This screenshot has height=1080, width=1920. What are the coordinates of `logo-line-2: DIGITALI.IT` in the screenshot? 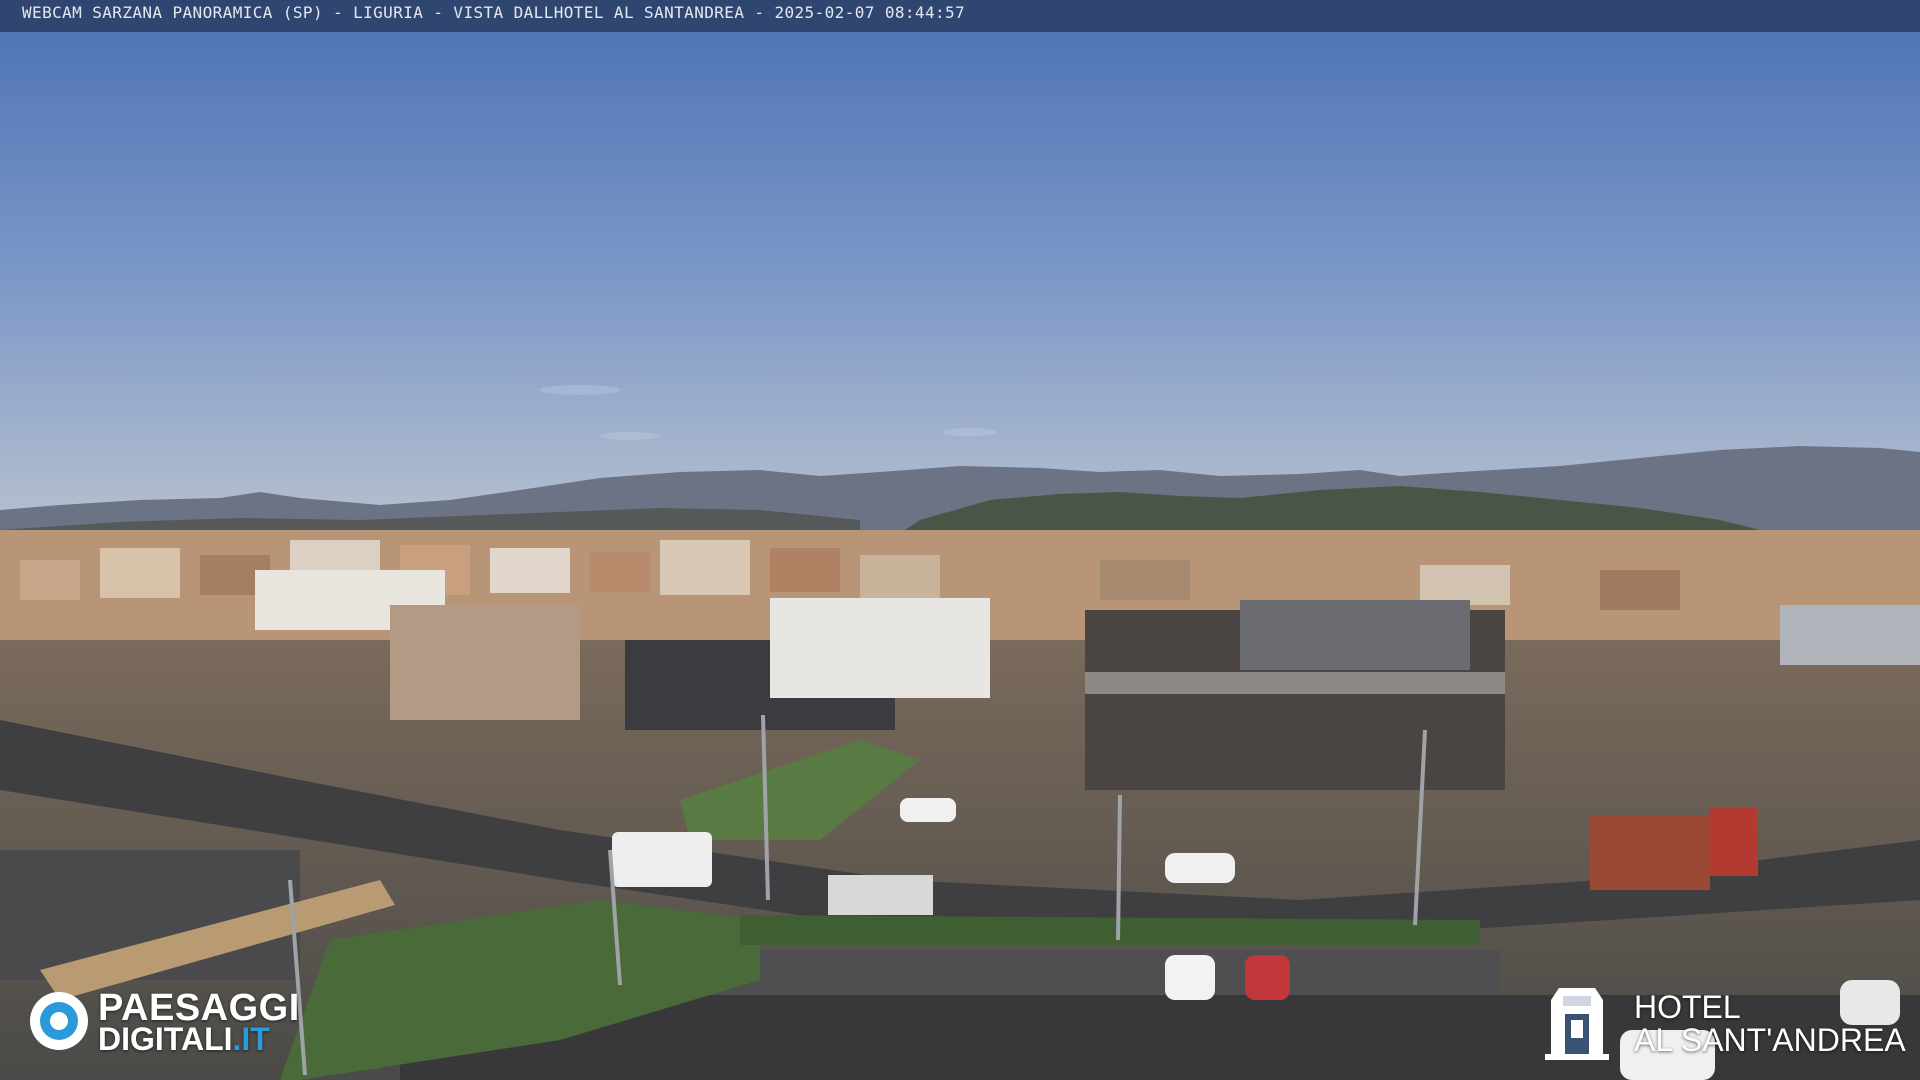 It's located at (184, 1039).